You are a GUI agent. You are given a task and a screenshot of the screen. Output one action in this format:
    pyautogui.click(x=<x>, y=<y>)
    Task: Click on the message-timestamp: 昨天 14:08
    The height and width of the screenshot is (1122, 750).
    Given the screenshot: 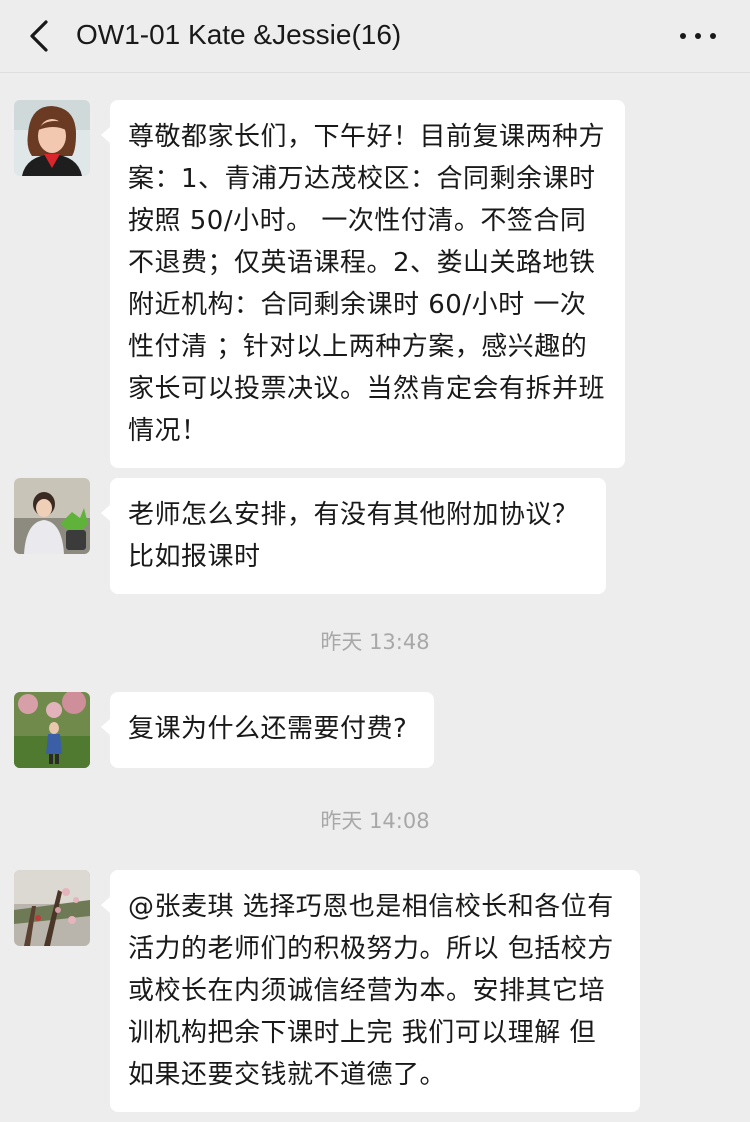 What is the action you would take?
    pyautogui.click(x=375, y=821)
    